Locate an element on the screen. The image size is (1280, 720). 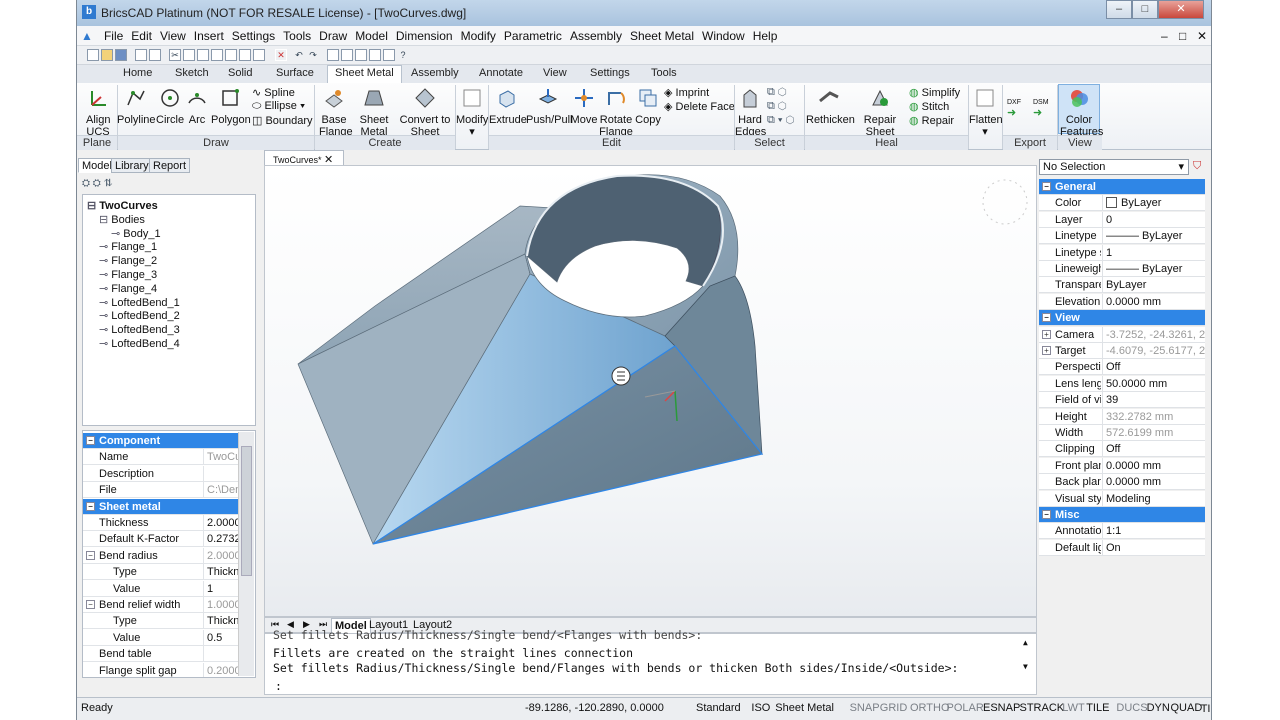
close-button: ✕ is located at coordinates (1181, 9).